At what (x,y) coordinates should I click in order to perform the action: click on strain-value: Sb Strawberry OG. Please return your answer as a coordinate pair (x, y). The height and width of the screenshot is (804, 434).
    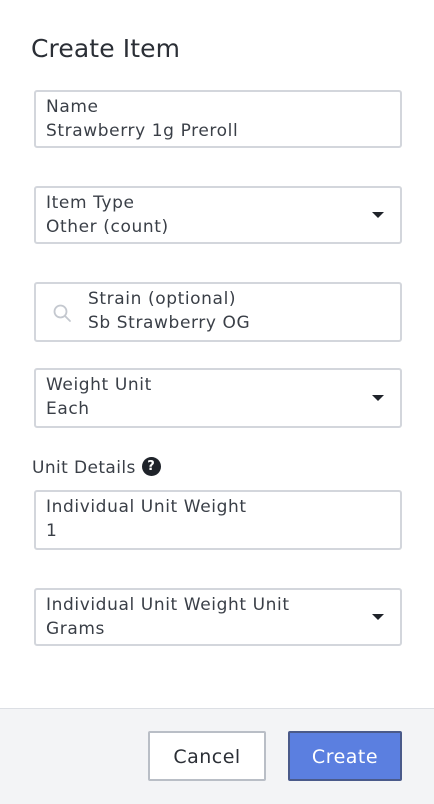
    Looking at the image, I should click on (169, 323).